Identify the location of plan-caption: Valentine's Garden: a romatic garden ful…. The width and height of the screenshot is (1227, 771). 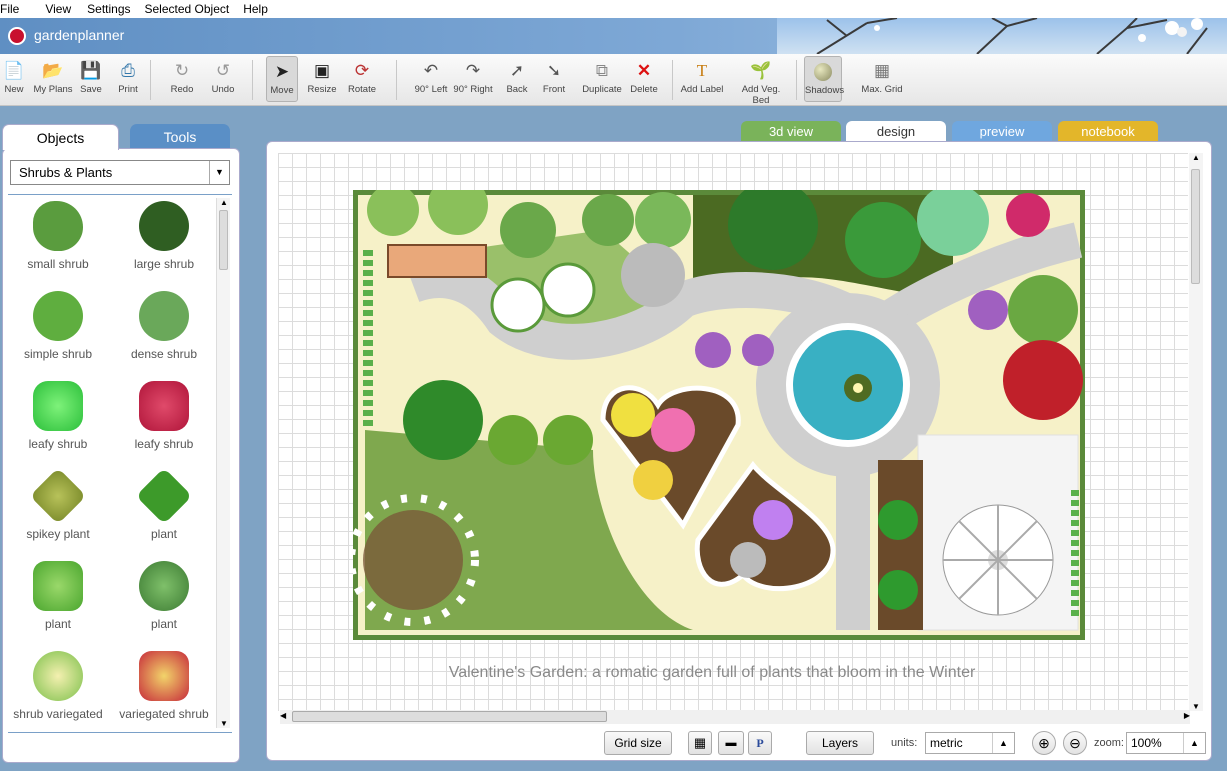
(712, 673).